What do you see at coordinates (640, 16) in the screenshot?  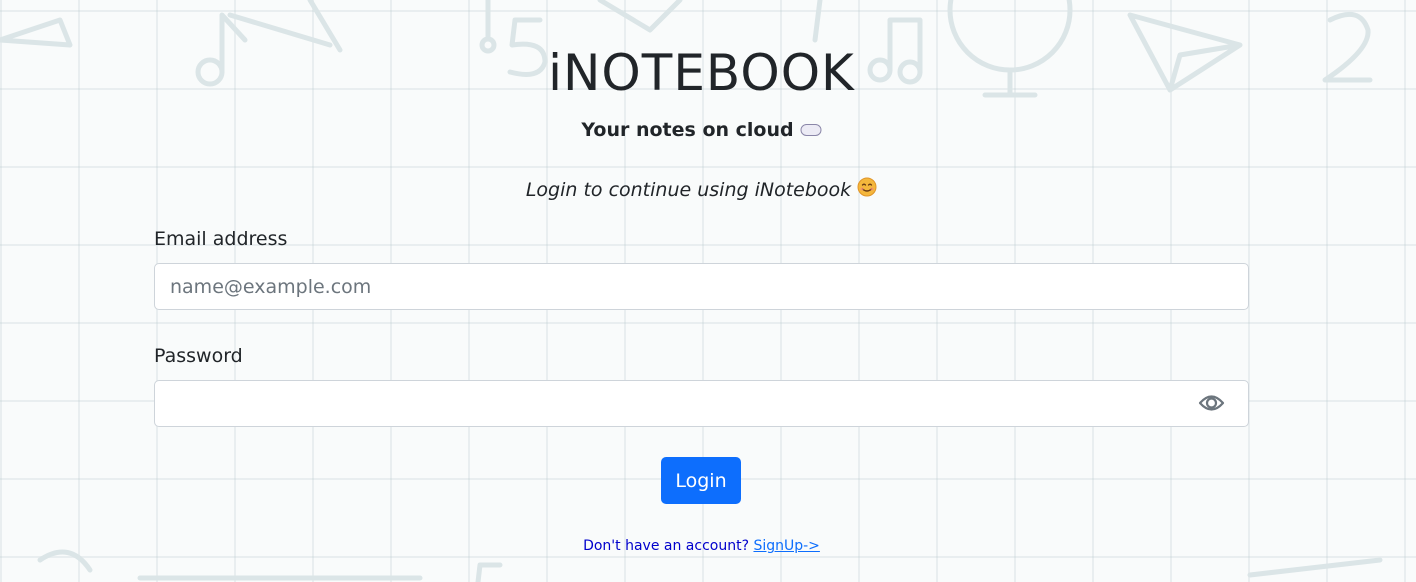 I see `ruler-doodle` at bounding box center [640, 16].